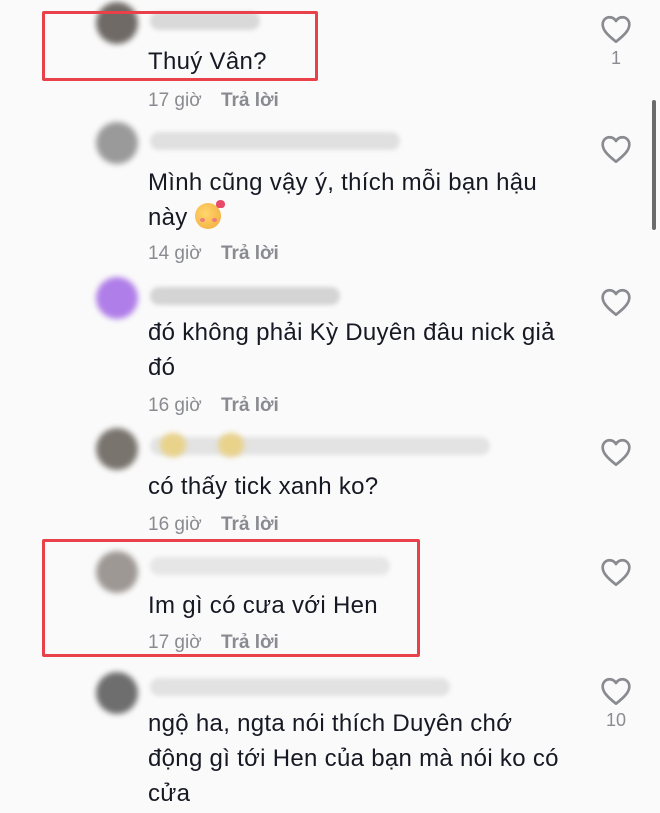 Image resolution: width=660 pixels, height=813 pixels. What do you see at coordinates (175, 100) in the screenshot?
I see `comment-time: 17 giờ` at bounding box center [175, 100].